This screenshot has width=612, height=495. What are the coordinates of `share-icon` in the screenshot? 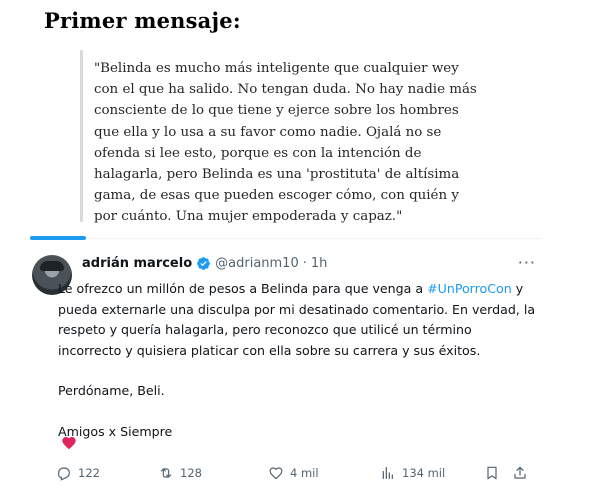 It's located at (520, 472).